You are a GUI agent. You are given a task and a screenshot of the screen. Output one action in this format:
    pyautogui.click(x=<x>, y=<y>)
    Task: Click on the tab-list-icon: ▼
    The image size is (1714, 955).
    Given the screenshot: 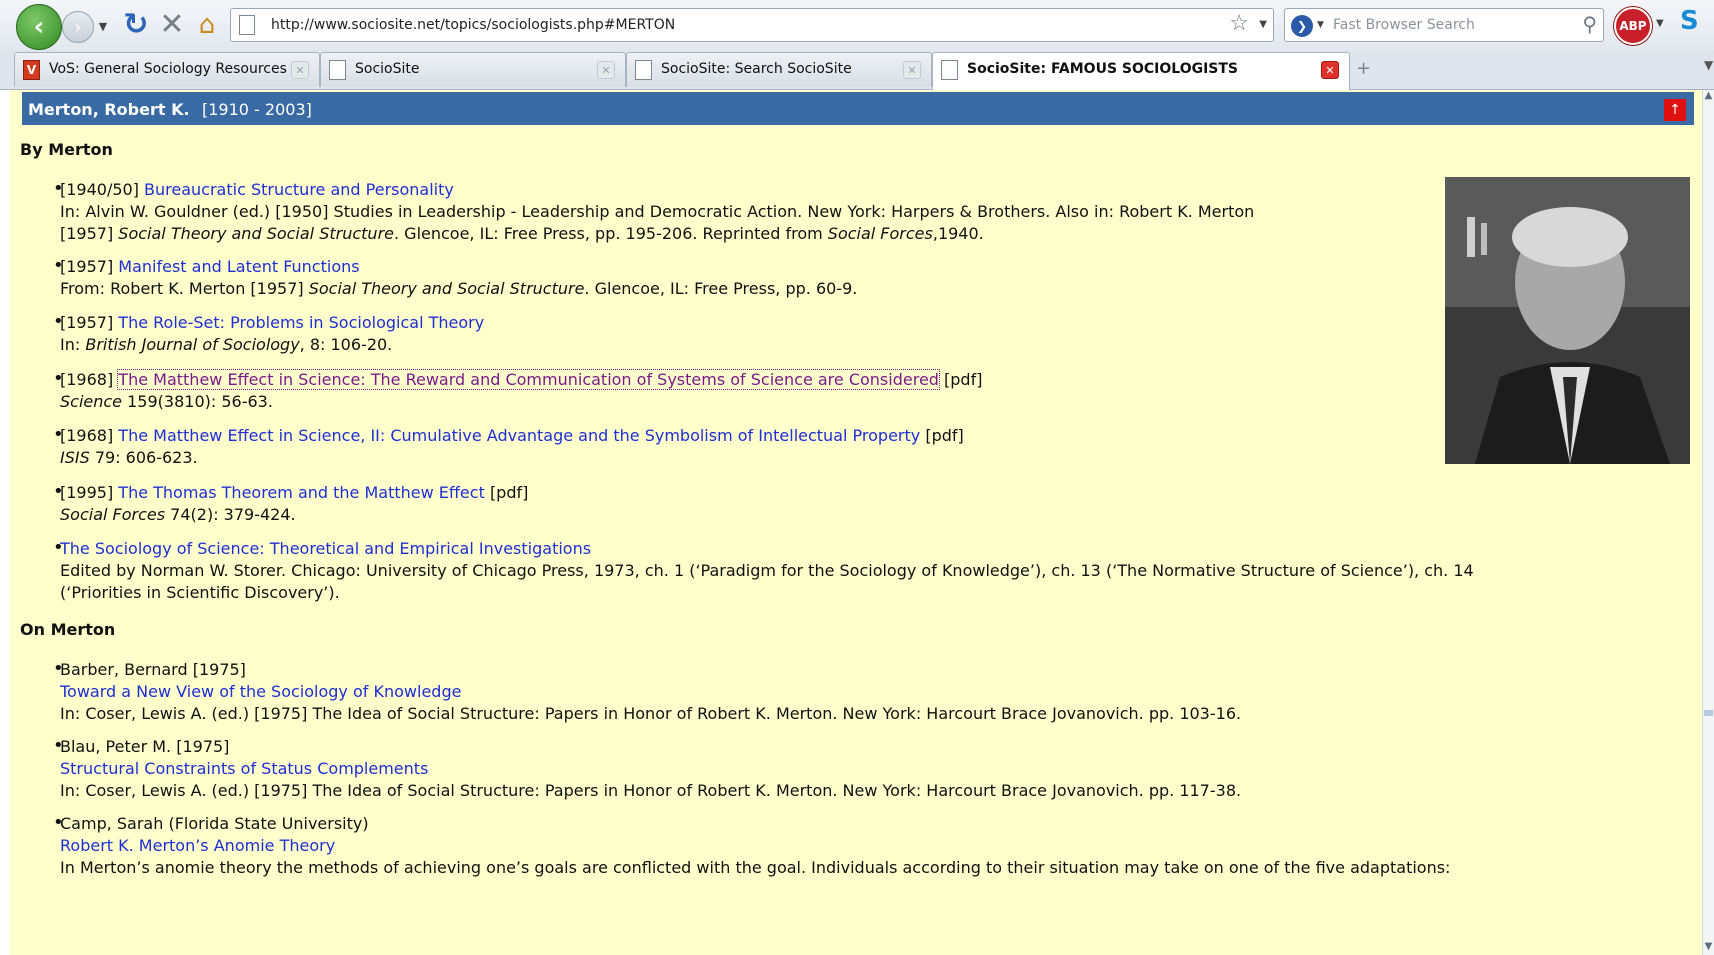 What is the action you would take?
    pyautogui.click(x=1708, y=65)
    